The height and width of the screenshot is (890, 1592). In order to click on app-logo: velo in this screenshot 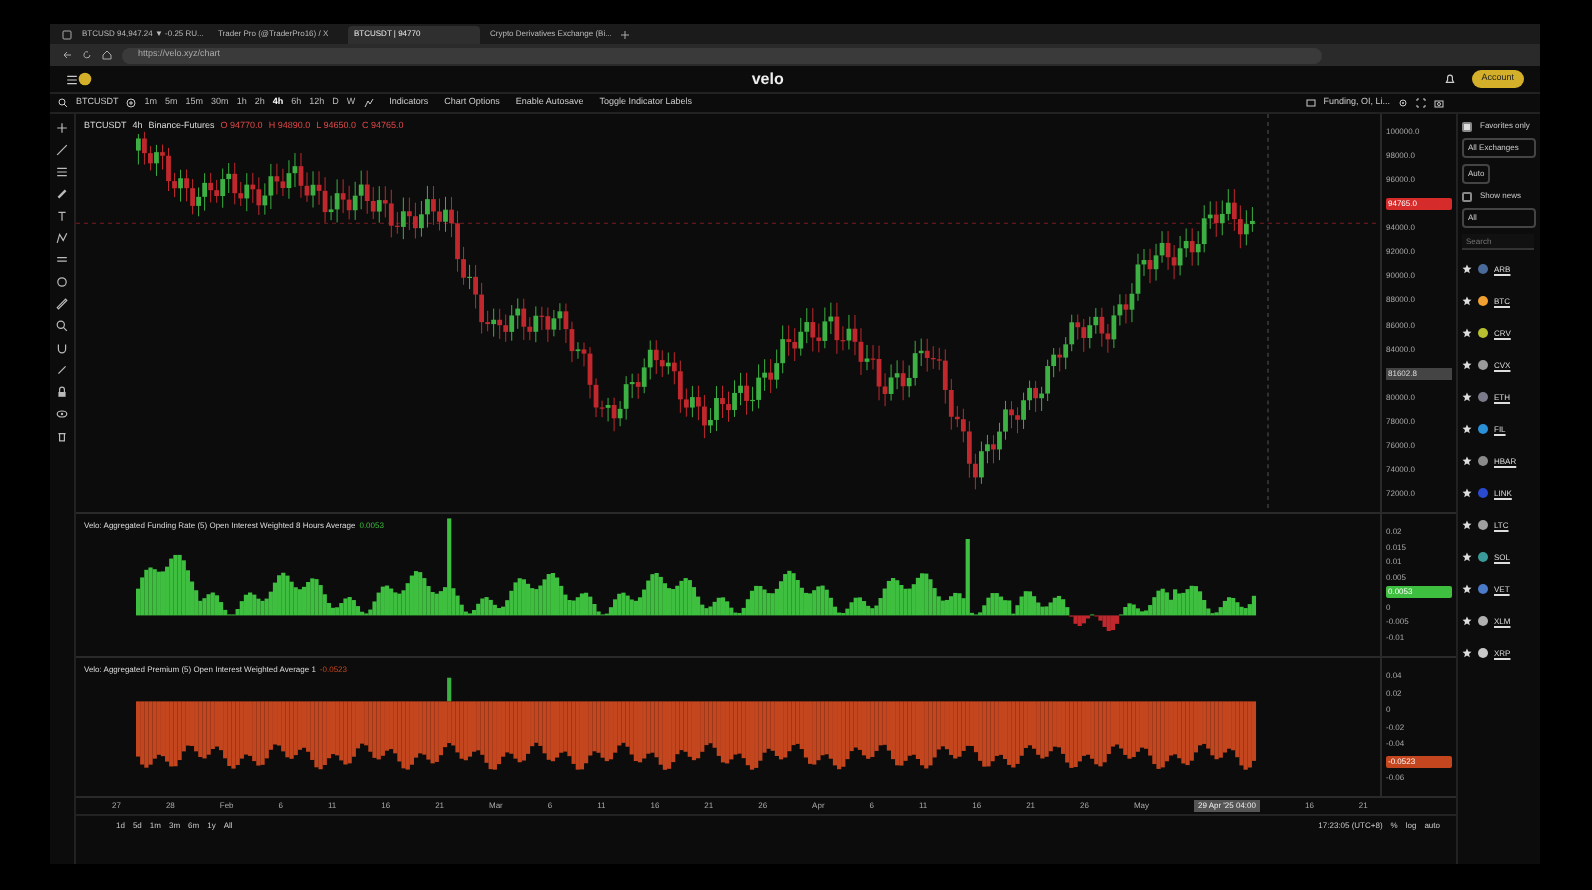, I will do `click(767, 79)`.